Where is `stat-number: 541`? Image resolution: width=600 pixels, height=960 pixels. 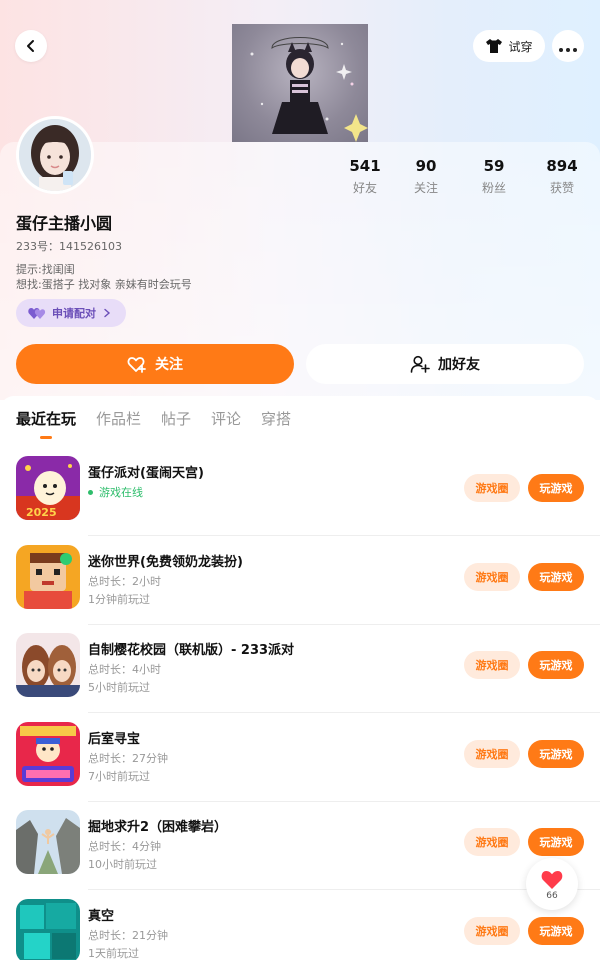
stat-number: 541 is located at coordinates (365, 166).